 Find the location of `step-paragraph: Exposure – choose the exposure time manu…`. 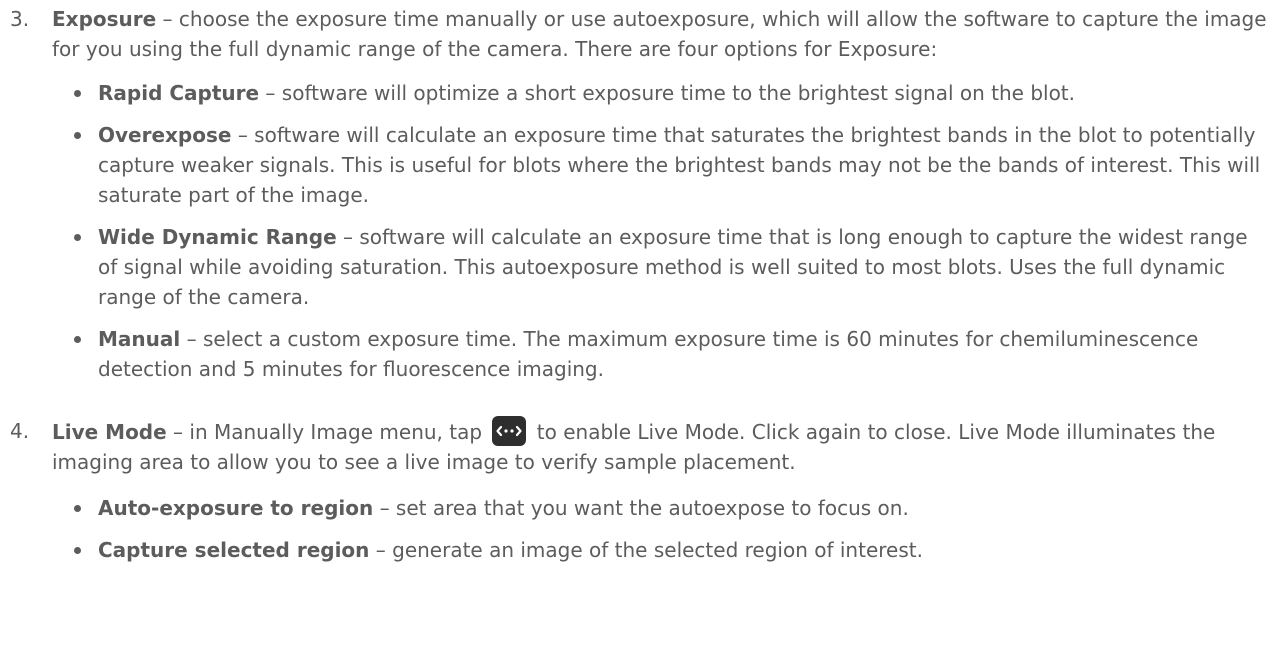

step-paragraph: Exposure – choose the exposure time manu… is located at coordinates (661, 34).